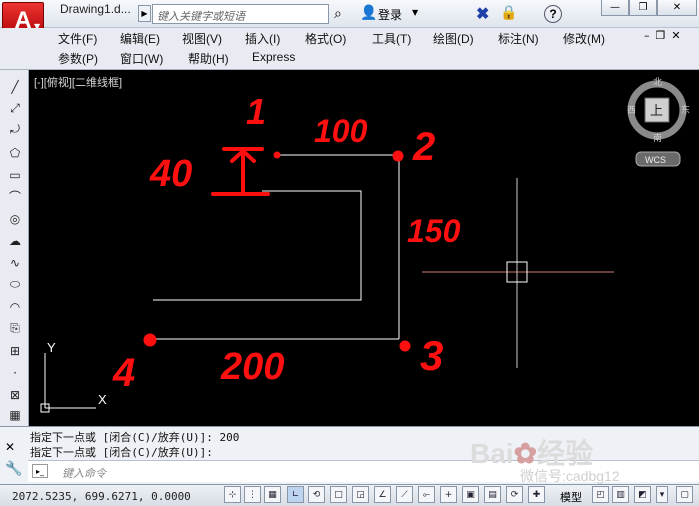 Image resolution: width=699 pixels, height=506 pixels. What do you see at coordinates (101, 496) in the screenshot?
I see `coordinate-readout: 2072.5235, 699.6271, 0.0000` at bounding box center [101, 496].